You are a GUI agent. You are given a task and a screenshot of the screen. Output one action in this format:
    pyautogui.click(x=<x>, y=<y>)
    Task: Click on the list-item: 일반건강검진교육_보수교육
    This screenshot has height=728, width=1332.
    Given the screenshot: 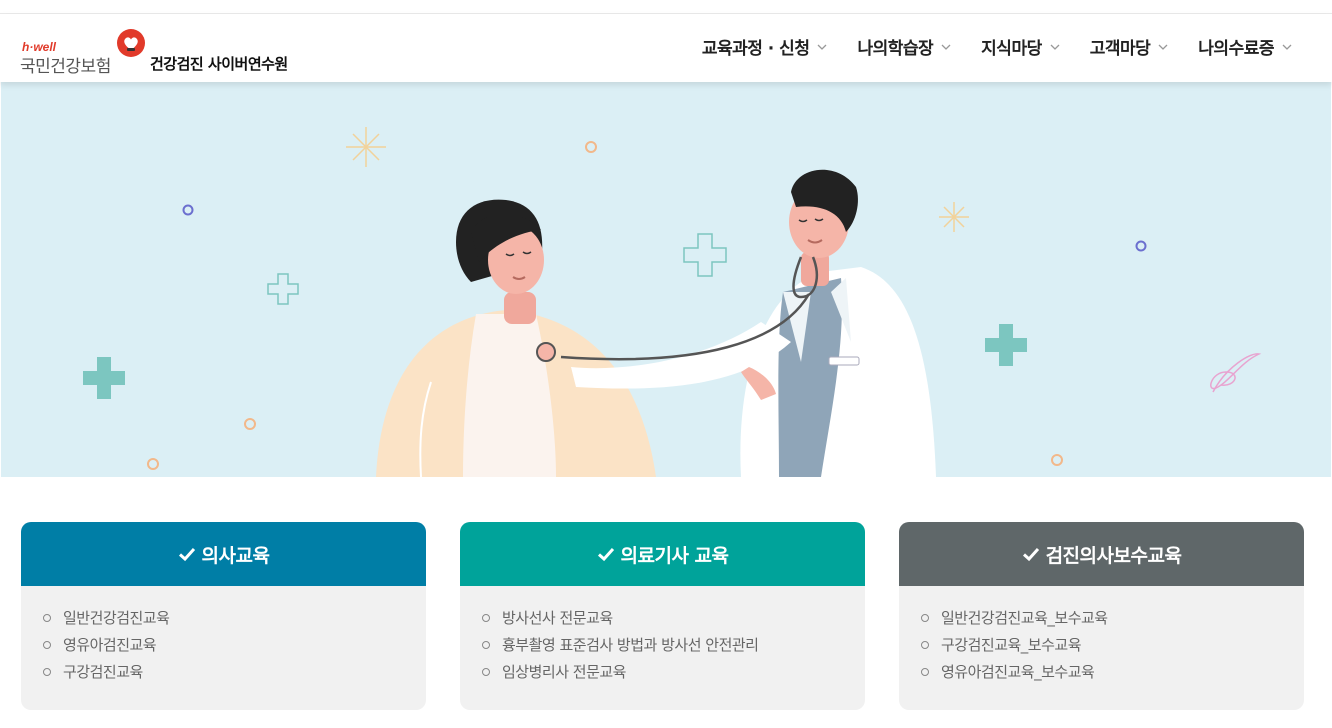 What is the action you would take?
    pyautogui.click(x=1112, y=617)
    